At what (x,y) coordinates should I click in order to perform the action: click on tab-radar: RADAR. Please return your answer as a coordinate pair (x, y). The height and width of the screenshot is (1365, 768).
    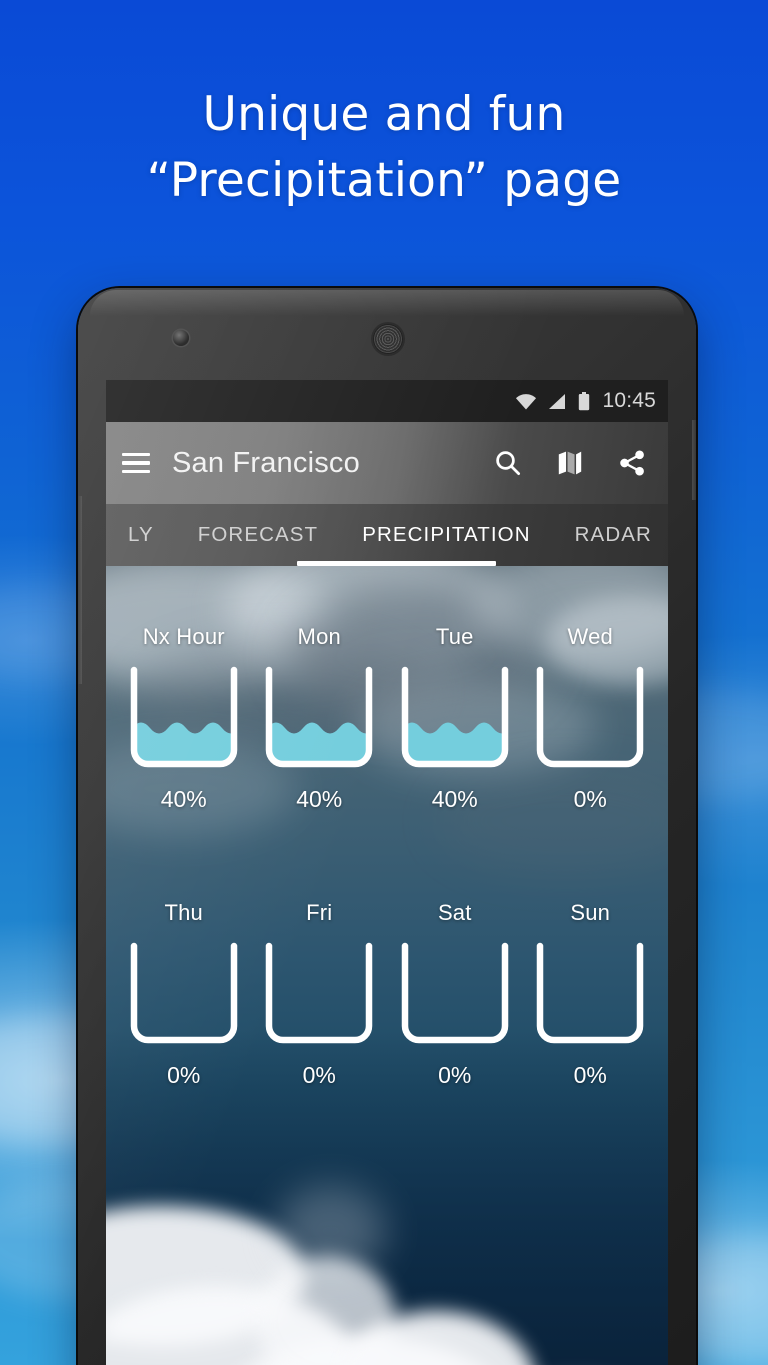
    Looking at the image, I should click on (610, 535).